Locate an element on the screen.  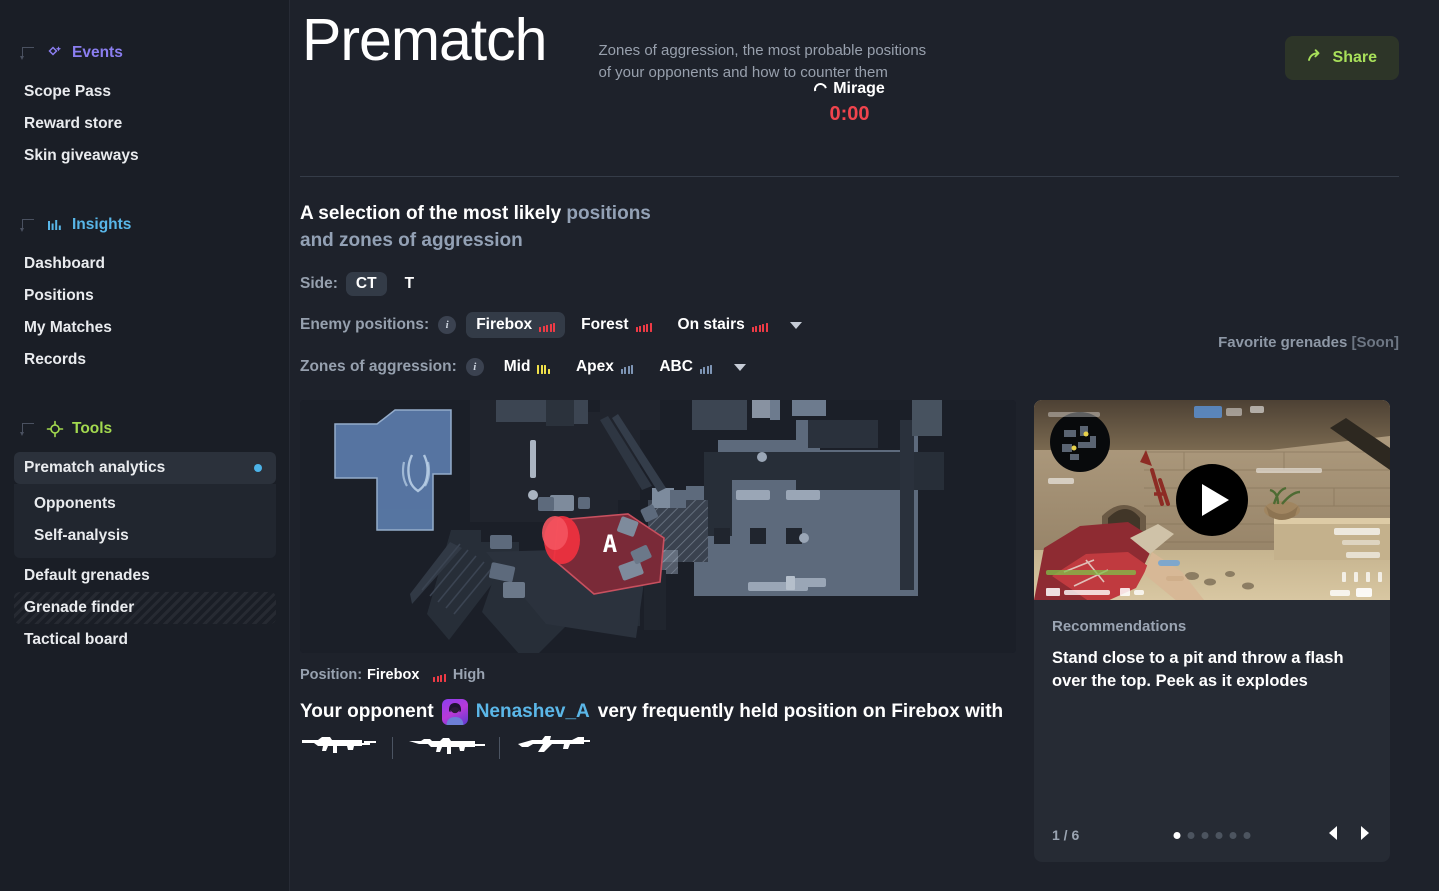
enemy-position-chip-forest: Forest is located at coordinates (616, 325).